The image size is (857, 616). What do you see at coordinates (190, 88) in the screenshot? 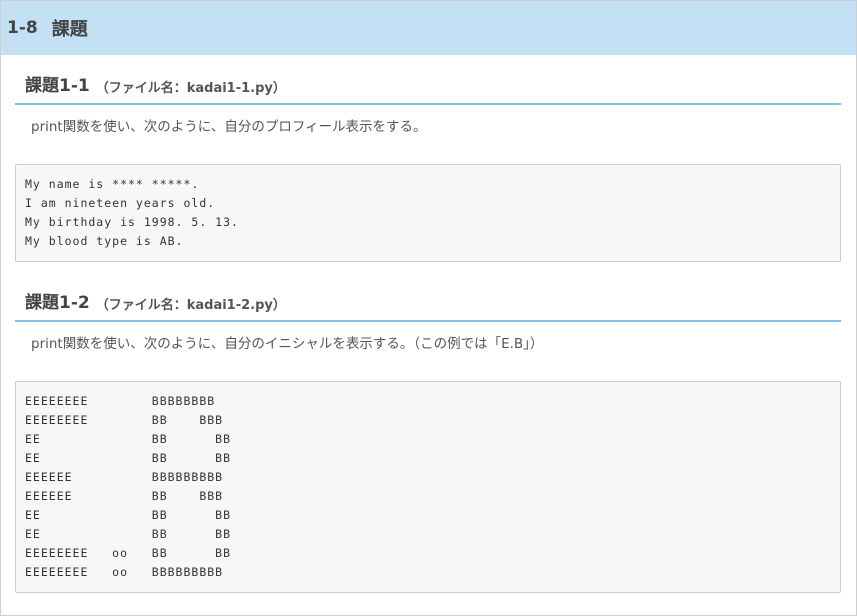
I see `task-filename: （ファイル名：kadai1-1.py）` at bounding box center [190, 88].